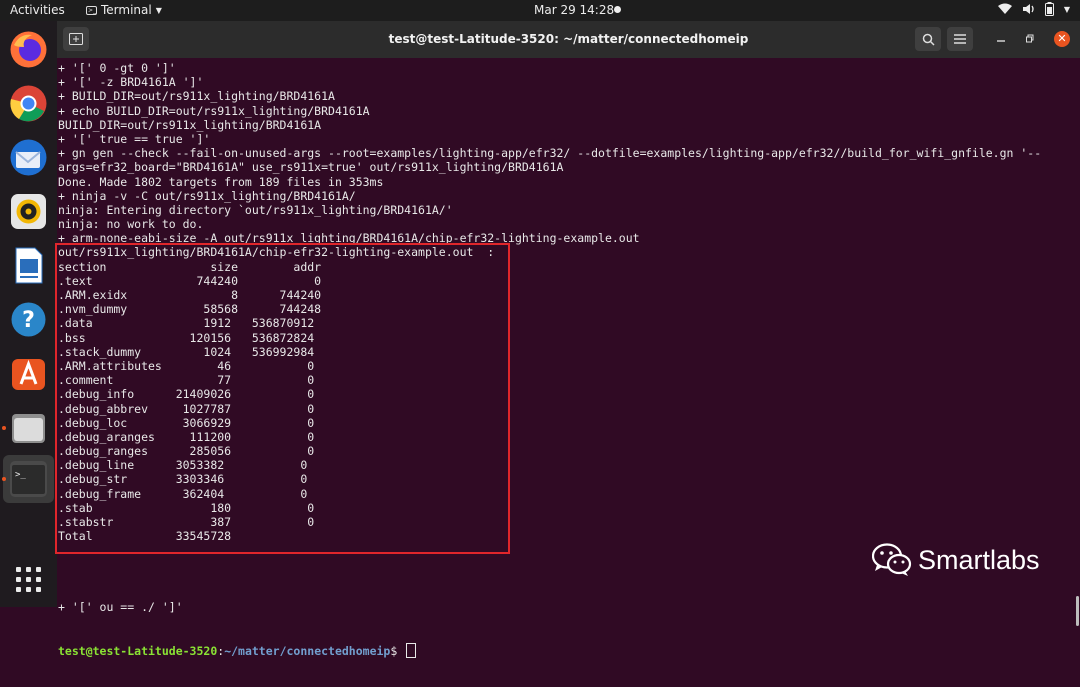  I want to click on thunderbird-icon, so click(28, 157).